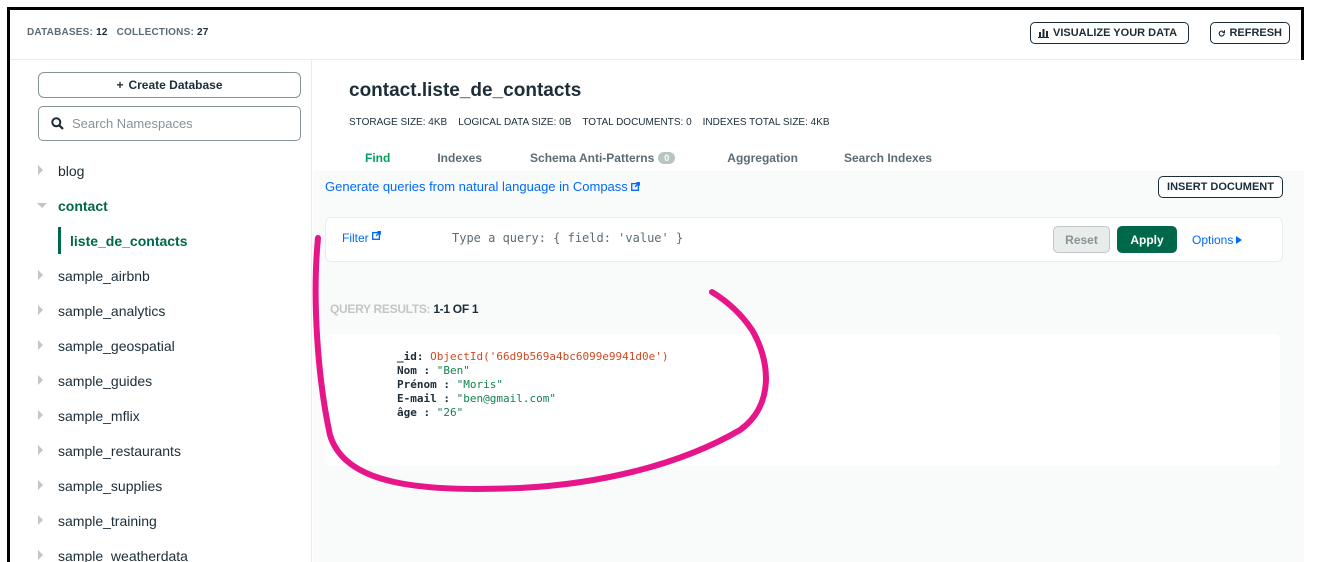  Describe the element at coordinates (404, 309) in the screenshot. I see `query-results-count: QUERY RESULTS: 1-1 OF 1` at that location.